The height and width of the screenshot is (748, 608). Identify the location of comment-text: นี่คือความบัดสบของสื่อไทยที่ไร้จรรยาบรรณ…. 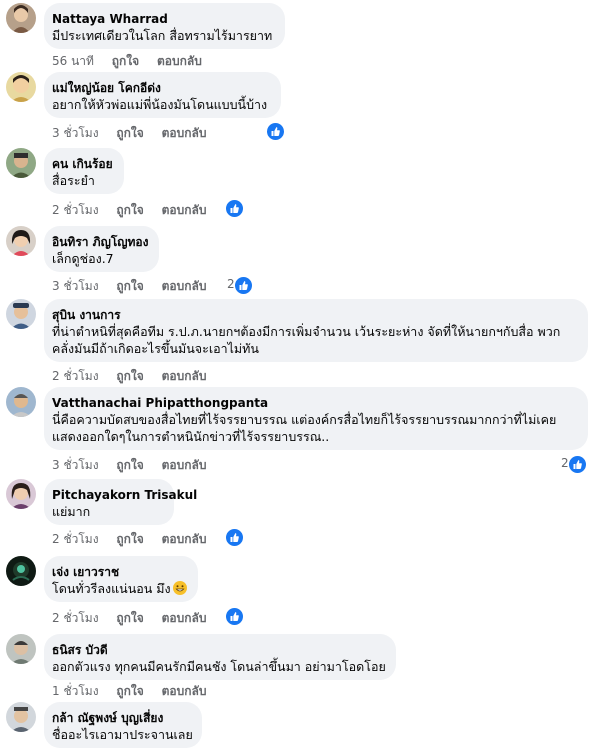
(304, 419).